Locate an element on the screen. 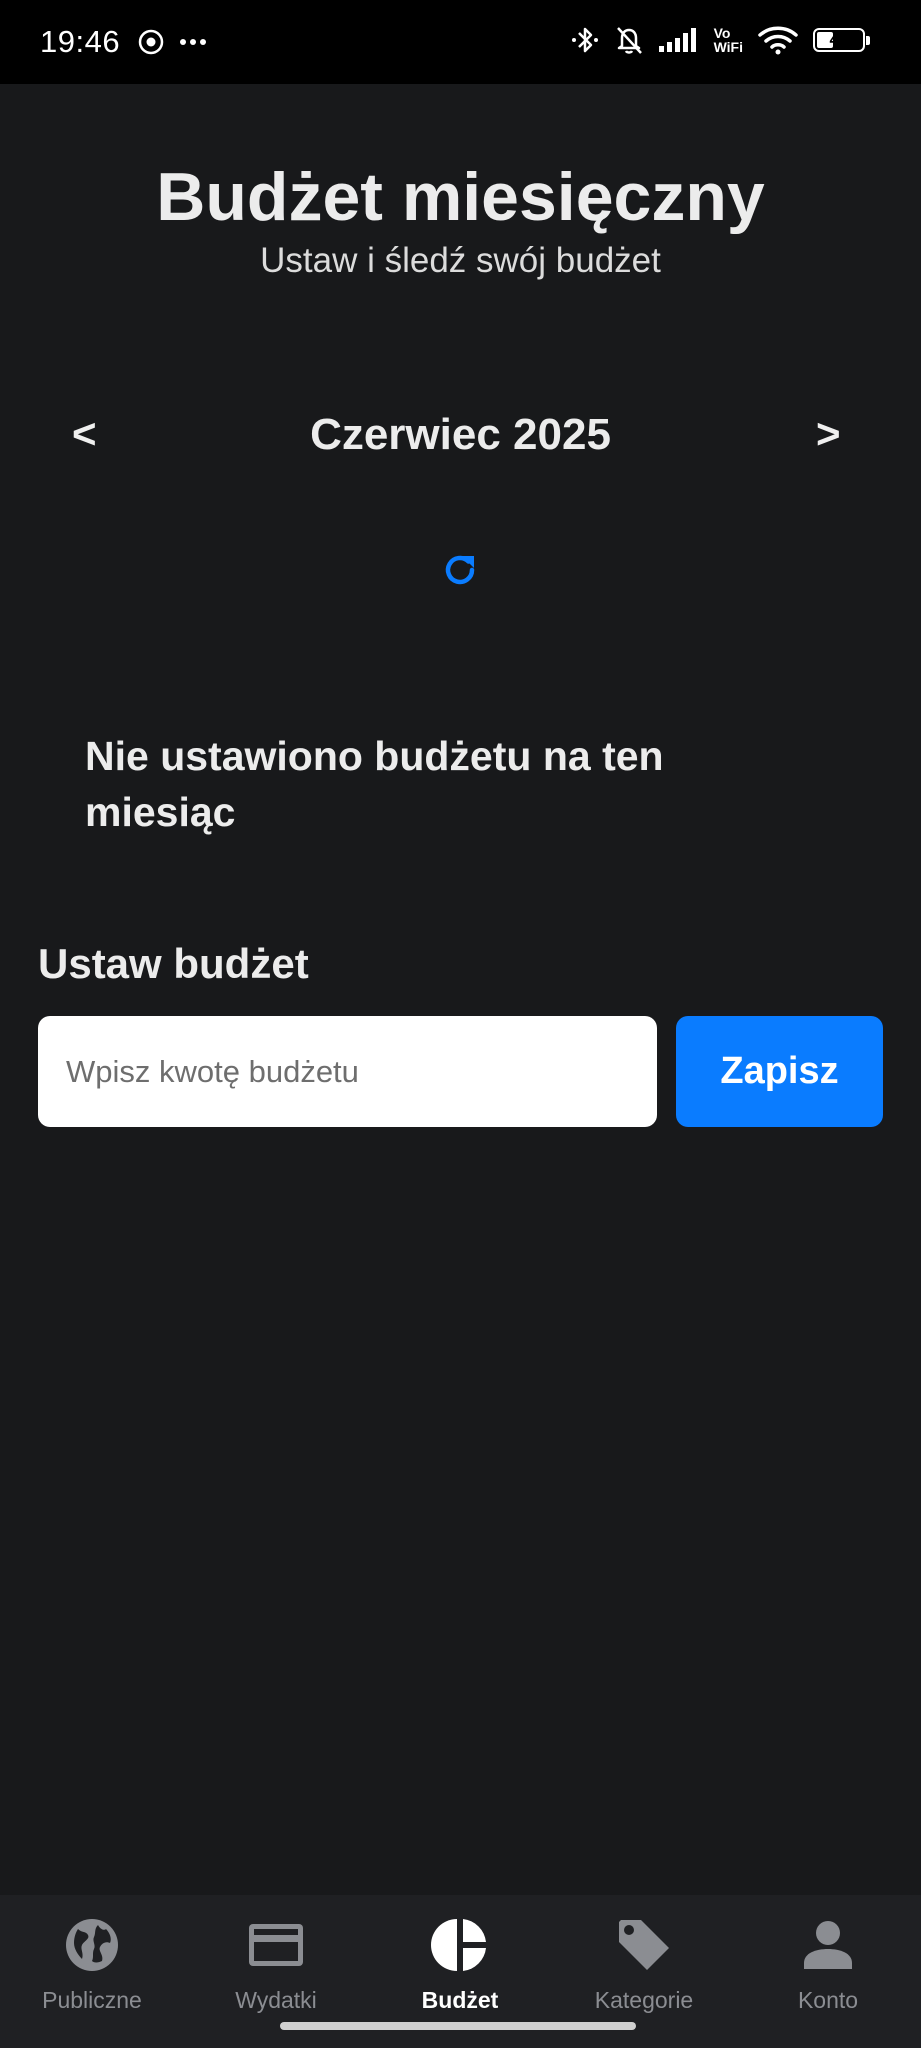 The image size is (921, 2048). nav-item-wydatki: Wydatki is located at coordinates (276, 1955).